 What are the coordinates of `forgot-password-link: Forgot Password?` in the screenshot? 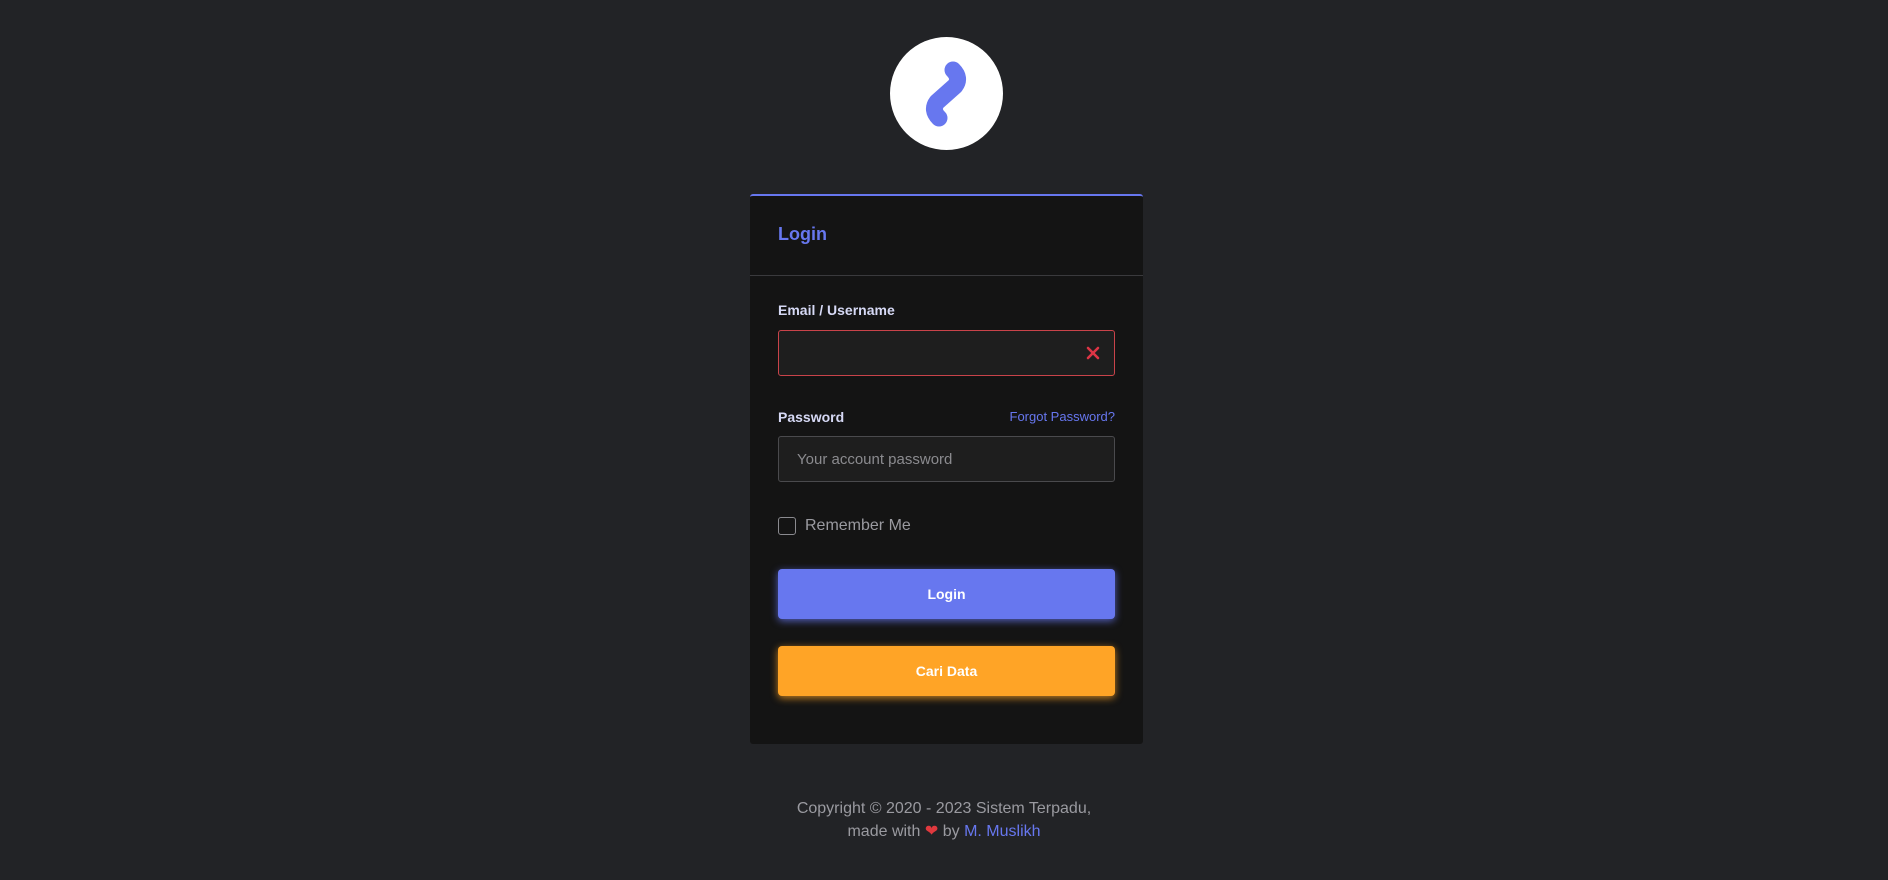 It's located at (1063, 416).